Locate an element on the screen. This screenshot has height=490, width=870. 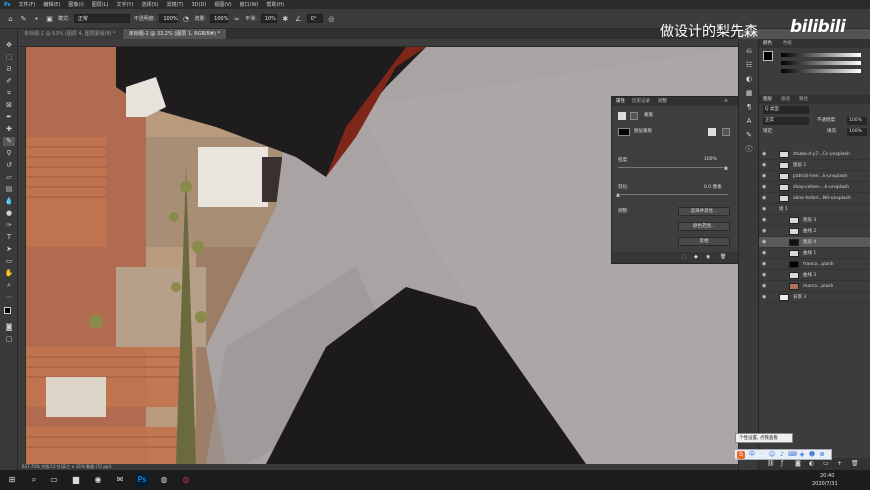
adjustments-icon: ◐ is located at coordinates (749, 79).